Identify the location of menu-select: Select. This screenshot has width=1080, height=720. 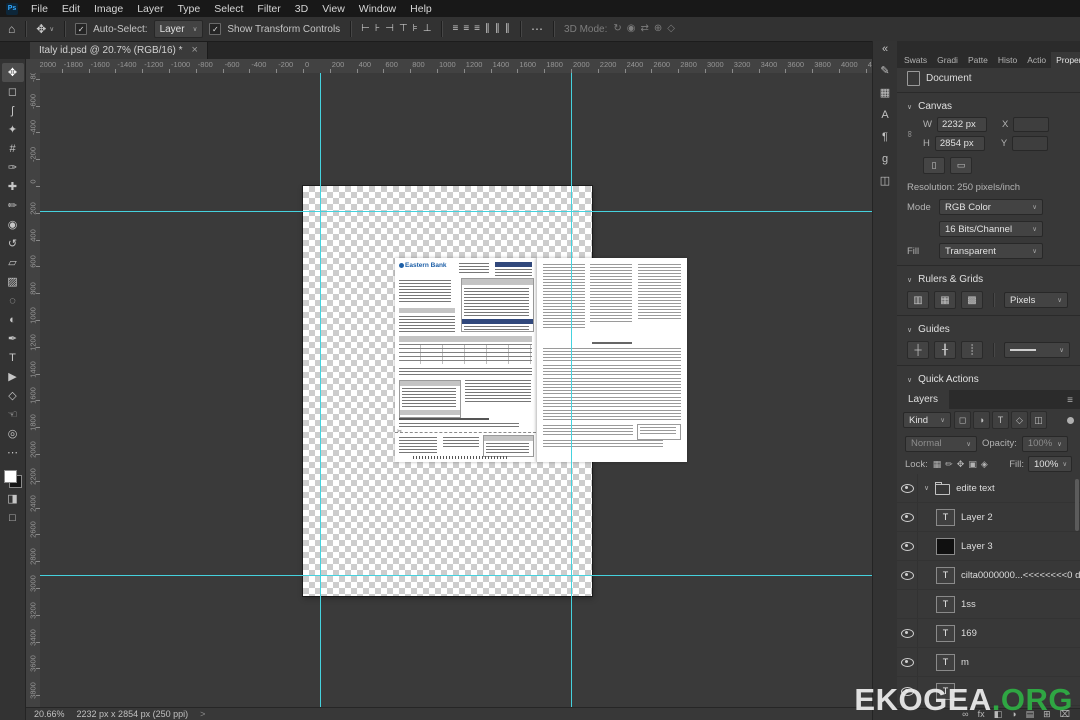
(228, 9).